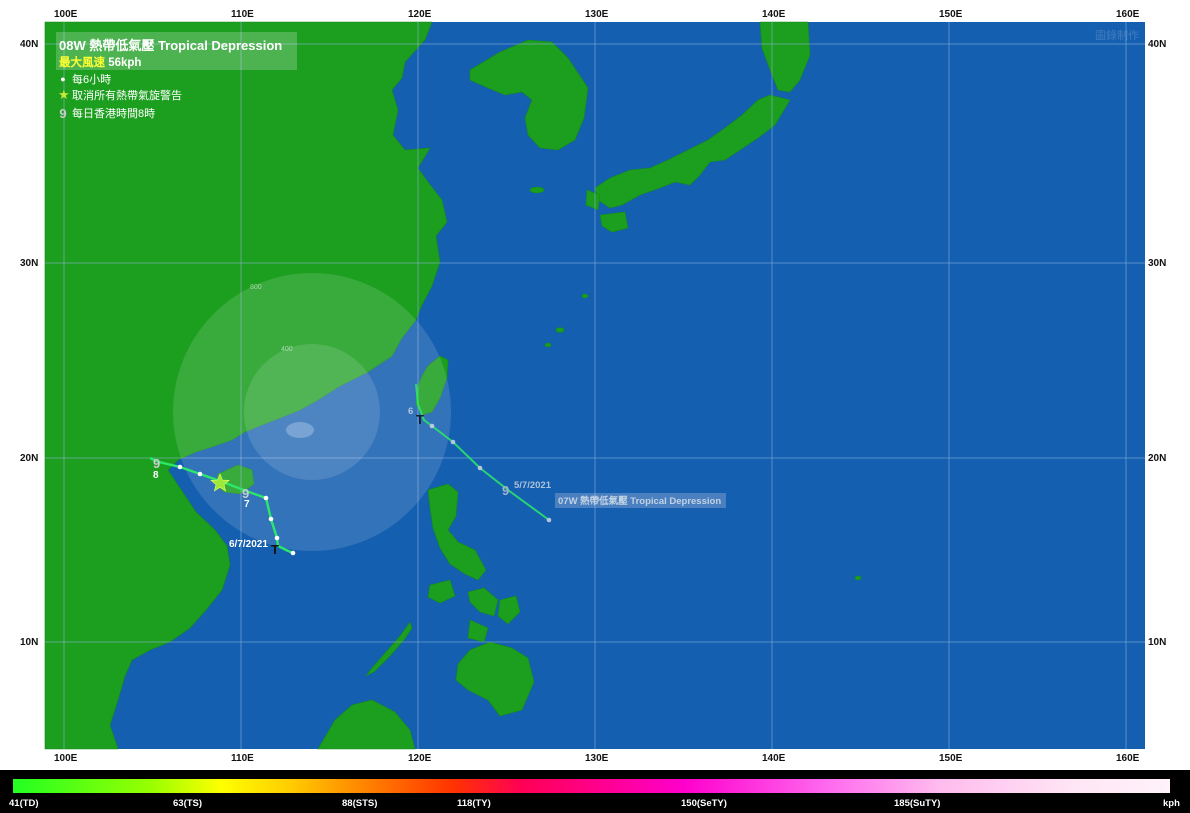 This screenshot has height=813, width=1190. What do you see at coordinates (24, 803) in the screenshot?
I see `scale-tick: 41(TD)` at bounding box center [24, 803].